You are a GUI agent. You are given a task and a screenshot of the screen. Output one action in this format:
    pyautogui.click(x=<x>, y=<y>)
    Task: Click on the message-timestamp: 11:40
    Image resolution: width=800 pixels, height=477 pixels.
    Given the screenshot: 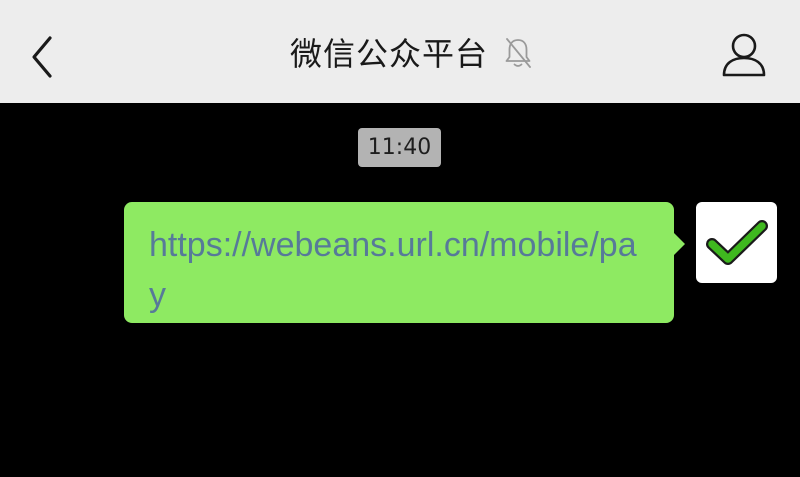 What is the action you would take?
    pyautogui.click(x=399, y=147)
    